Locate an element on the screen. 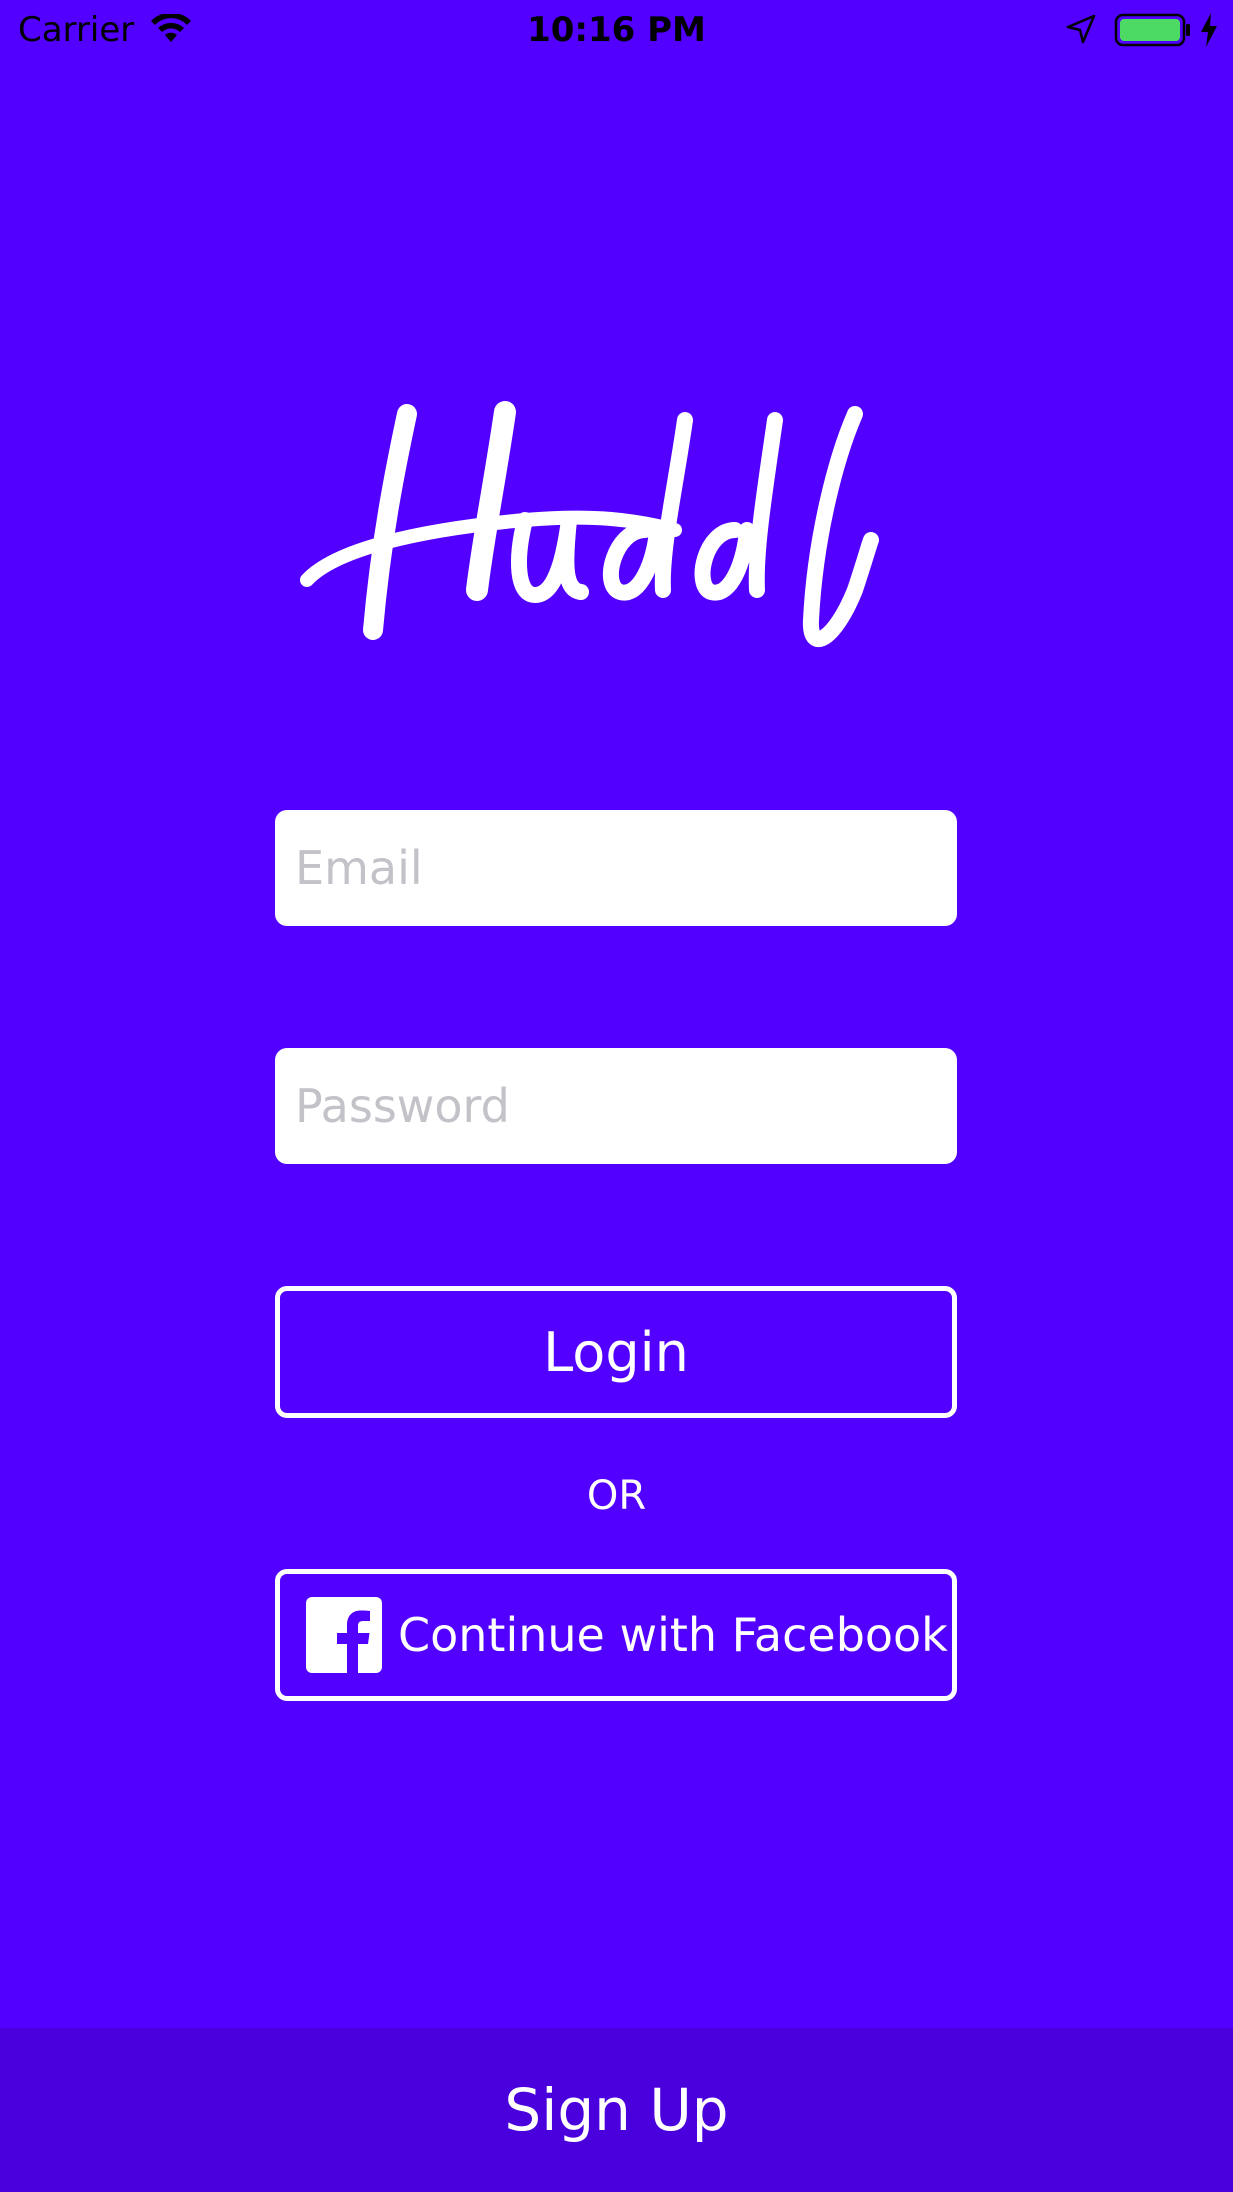 The width and height of the screenshot is (1233, 2192). charging-bolt-icon is located at coordinates (1209, 30).